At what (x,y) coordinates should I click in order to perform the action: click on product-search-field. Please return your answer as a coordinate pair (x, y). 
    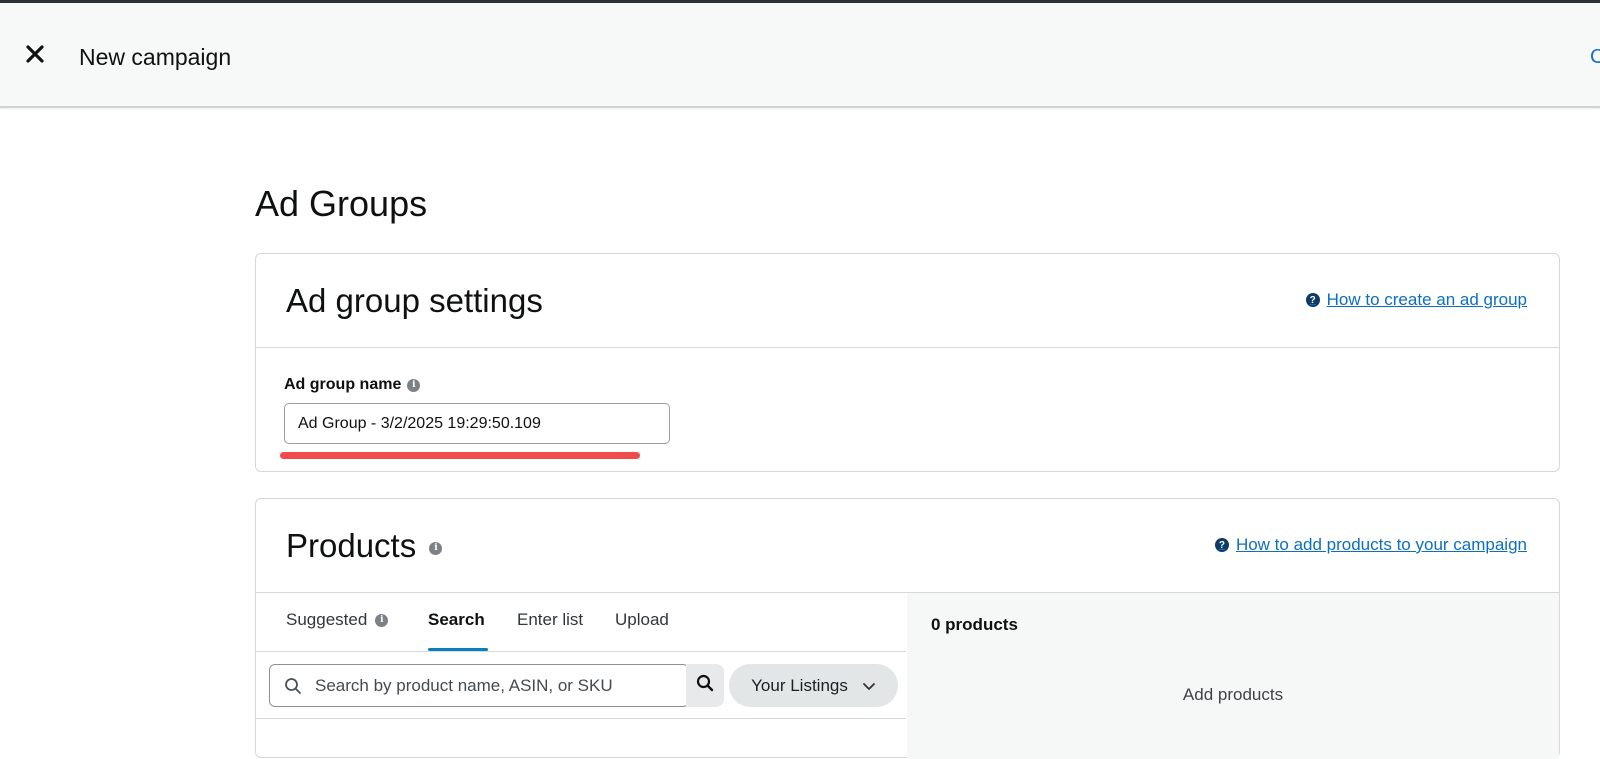
    Looking at the image, I should click on (479, 685).